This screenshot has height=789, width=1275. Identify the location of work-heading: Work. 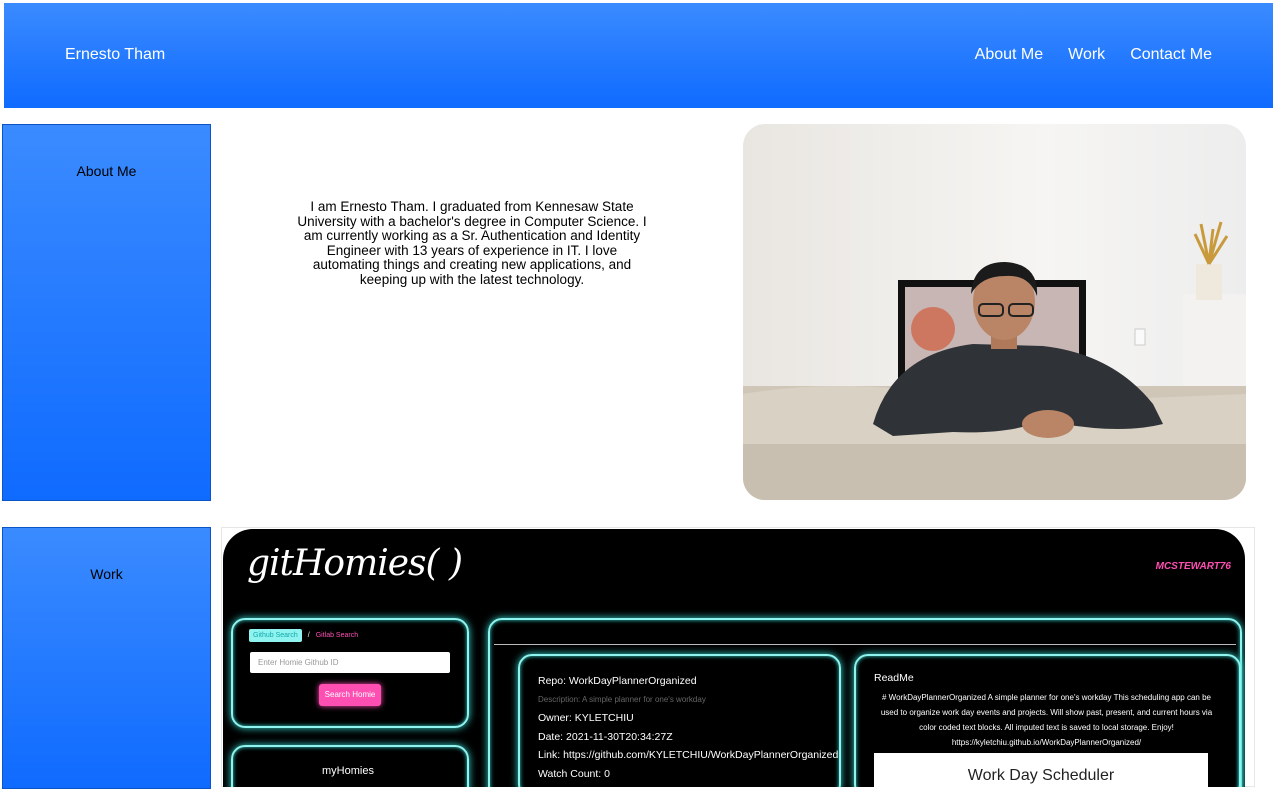
(106, 574).